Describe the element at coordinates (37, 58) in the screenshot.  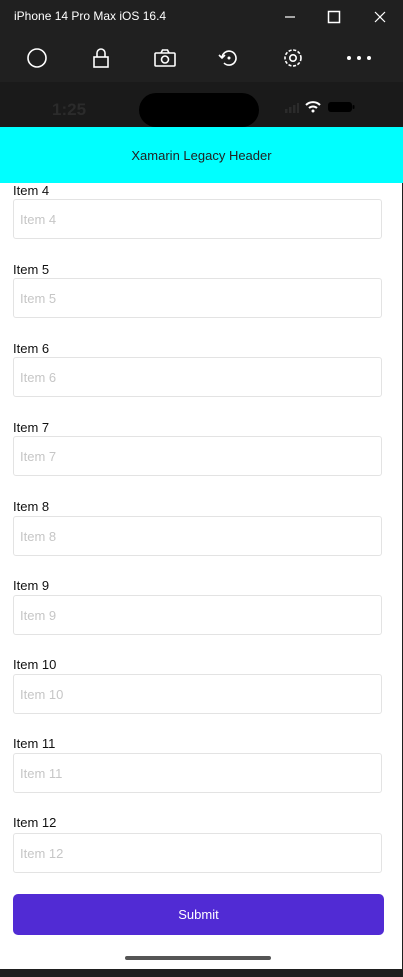
I see `home-circle-icon` at that location.